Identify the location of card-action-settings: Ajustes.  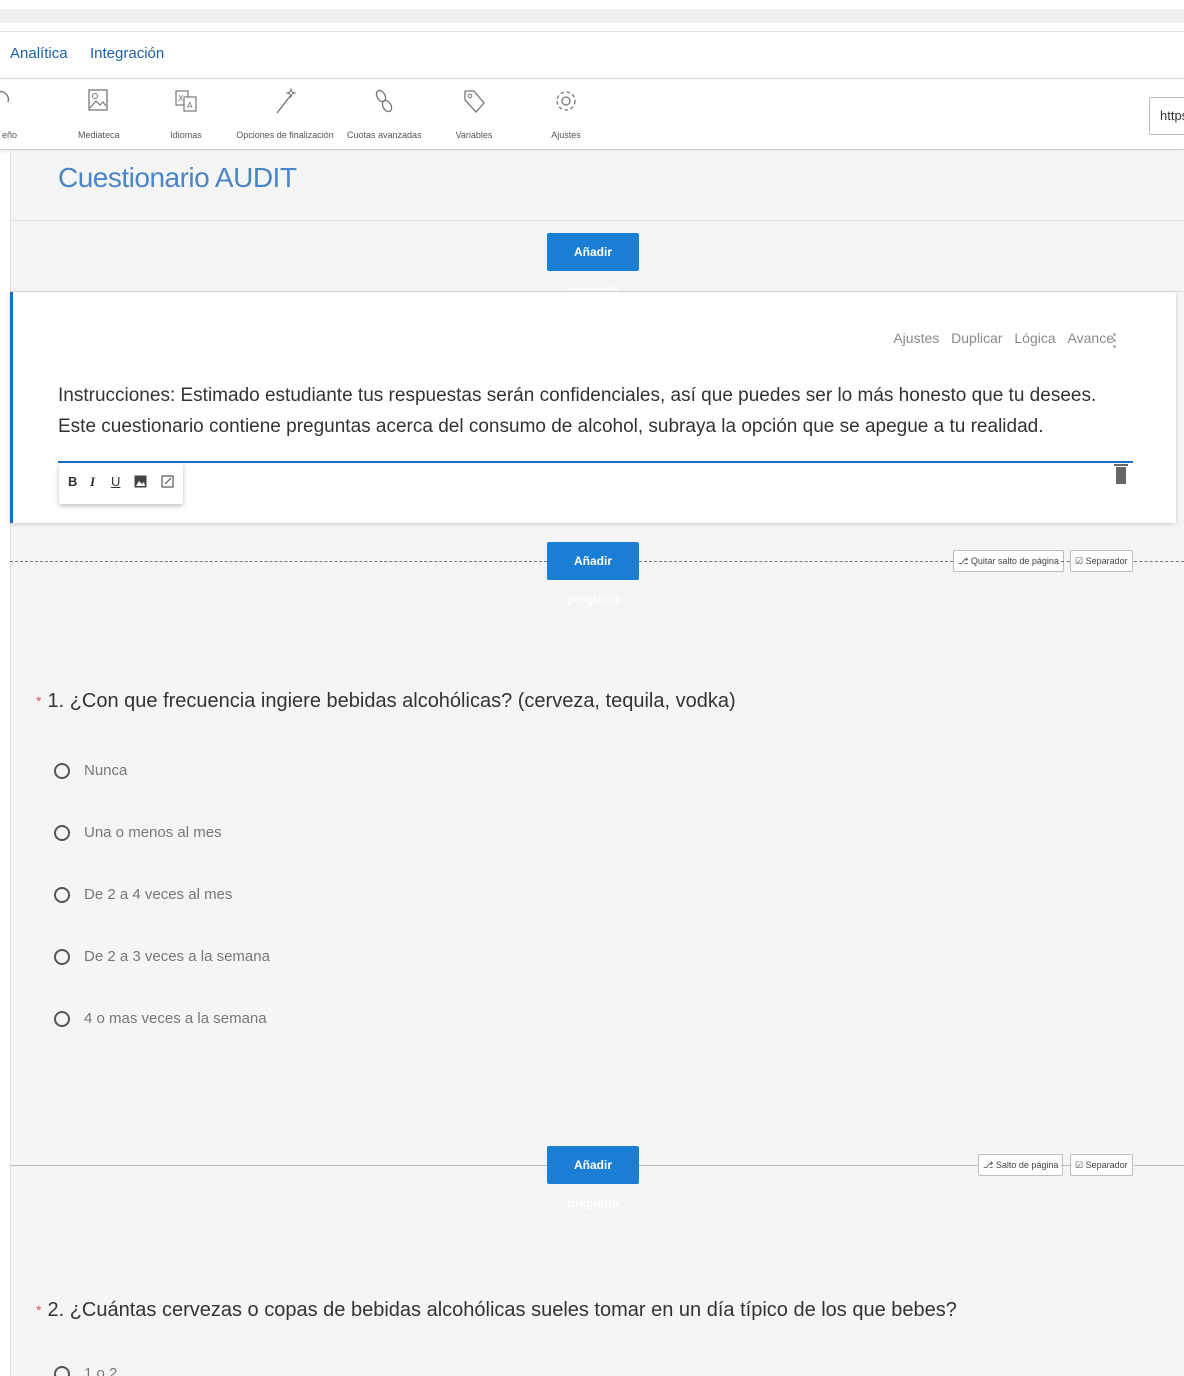
(916, 338).